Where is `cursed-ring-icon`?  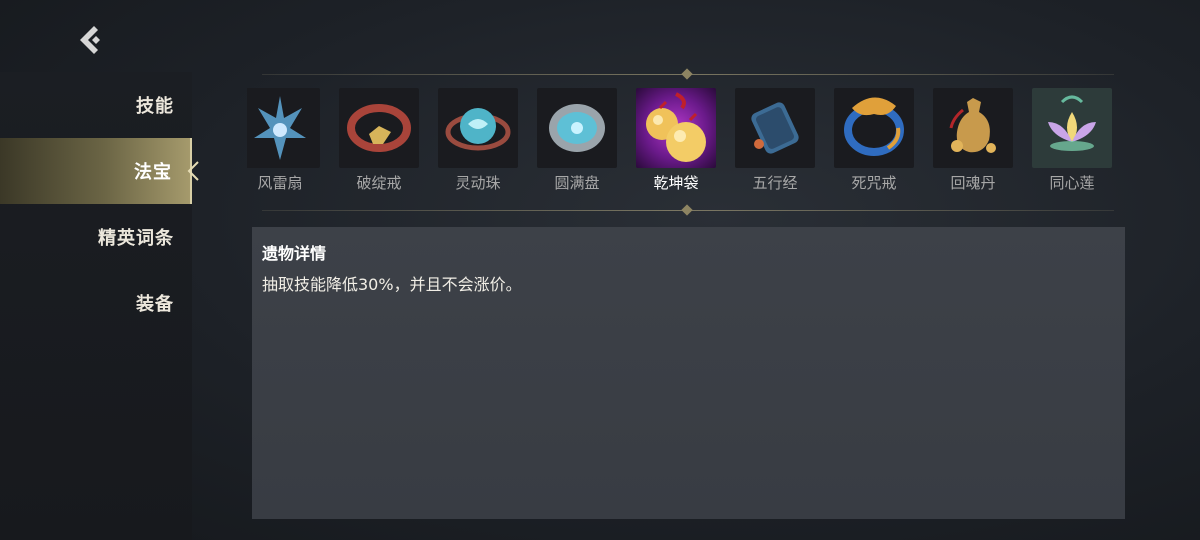
cursed-ring-icon is located at coordinates (874, 128).